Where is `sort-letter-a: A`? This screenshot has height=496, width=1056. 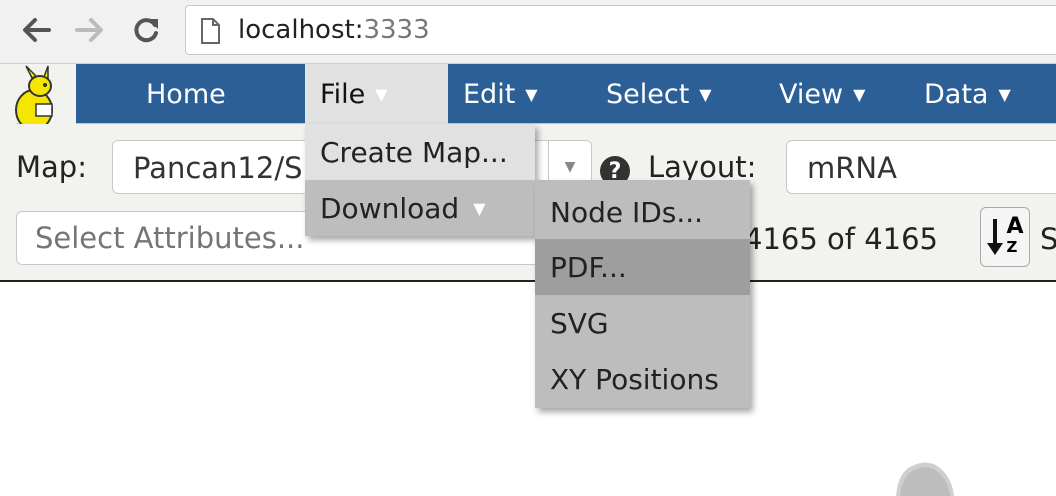
sort-letter-a: A is located at coordinates (1015, 226).